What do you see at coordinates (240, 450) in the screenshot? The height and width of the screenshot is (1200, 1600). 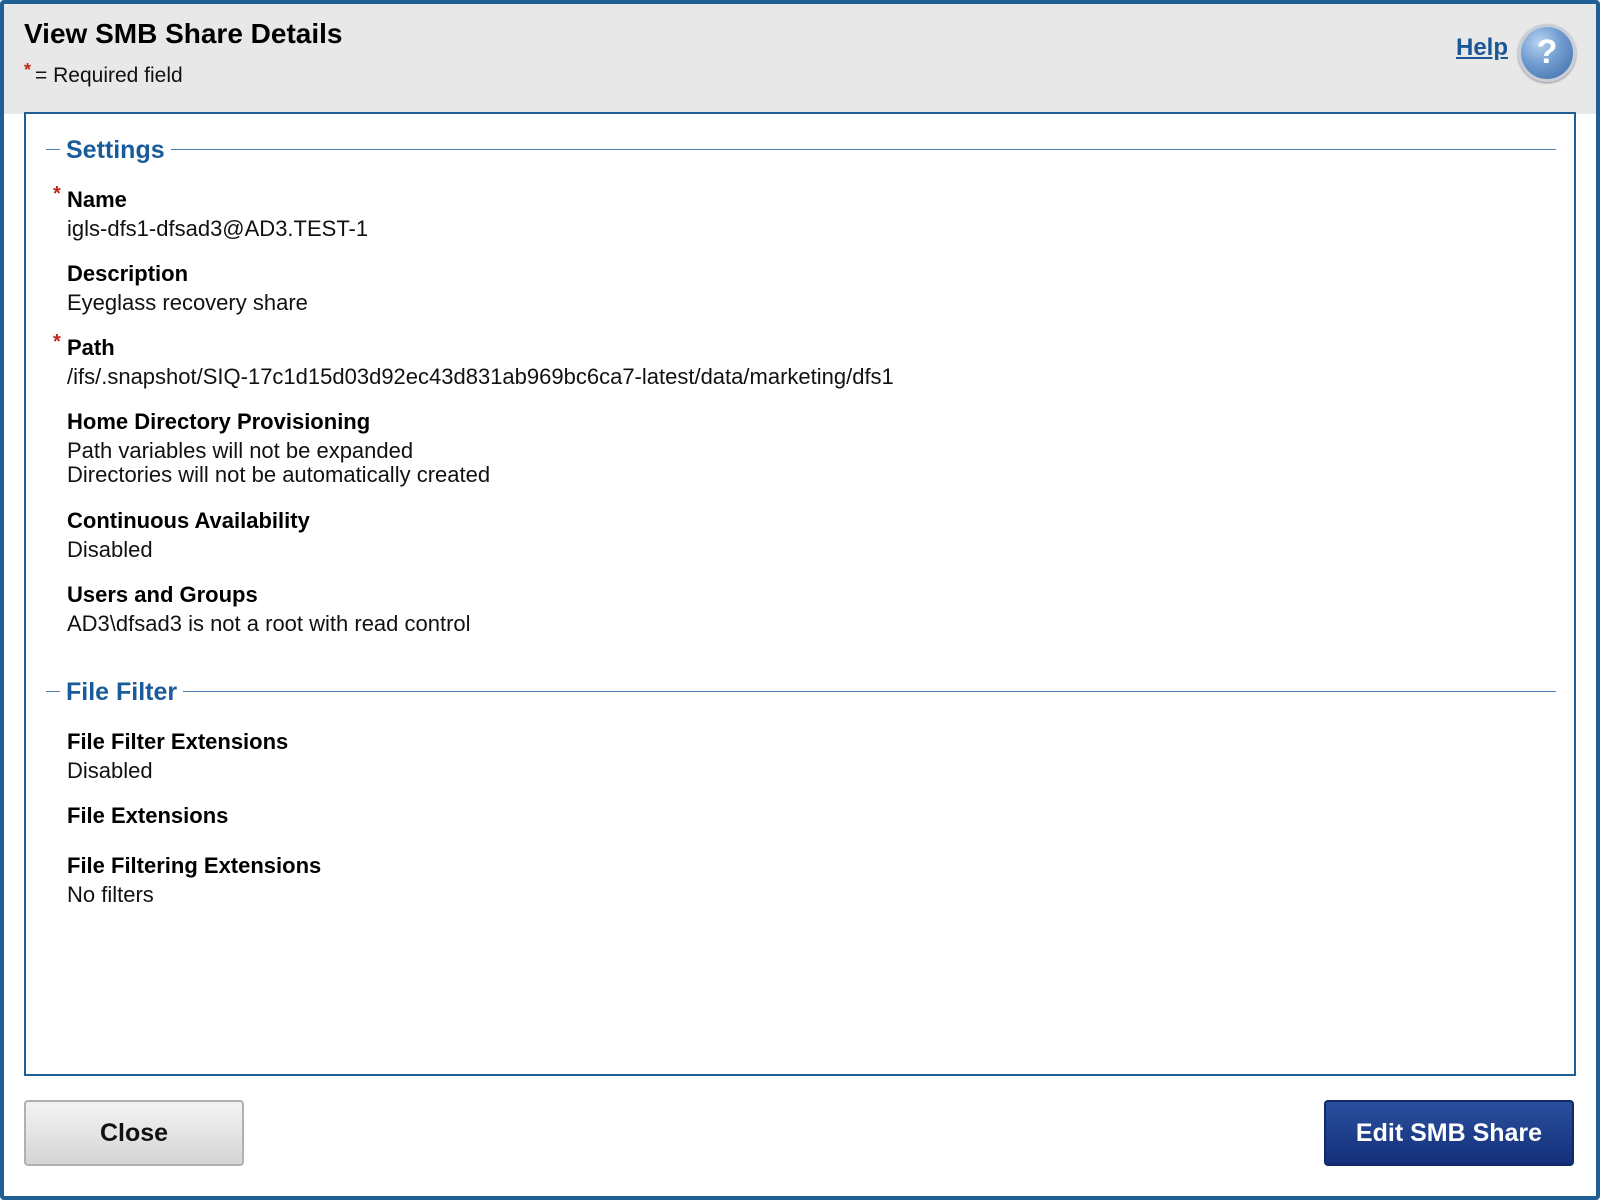 I see `home-directory-line-1: Path variables will not be expanded` at bounding box center [240, 450].